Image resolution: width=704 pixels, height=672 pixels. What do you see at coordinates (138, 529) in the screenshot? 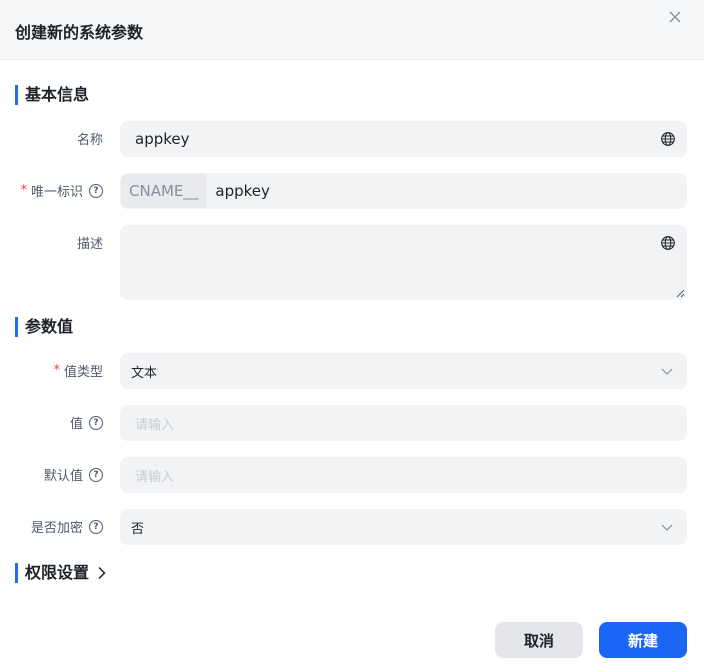
I see `encrypted-value: 否` at bounding box center [138, 529].